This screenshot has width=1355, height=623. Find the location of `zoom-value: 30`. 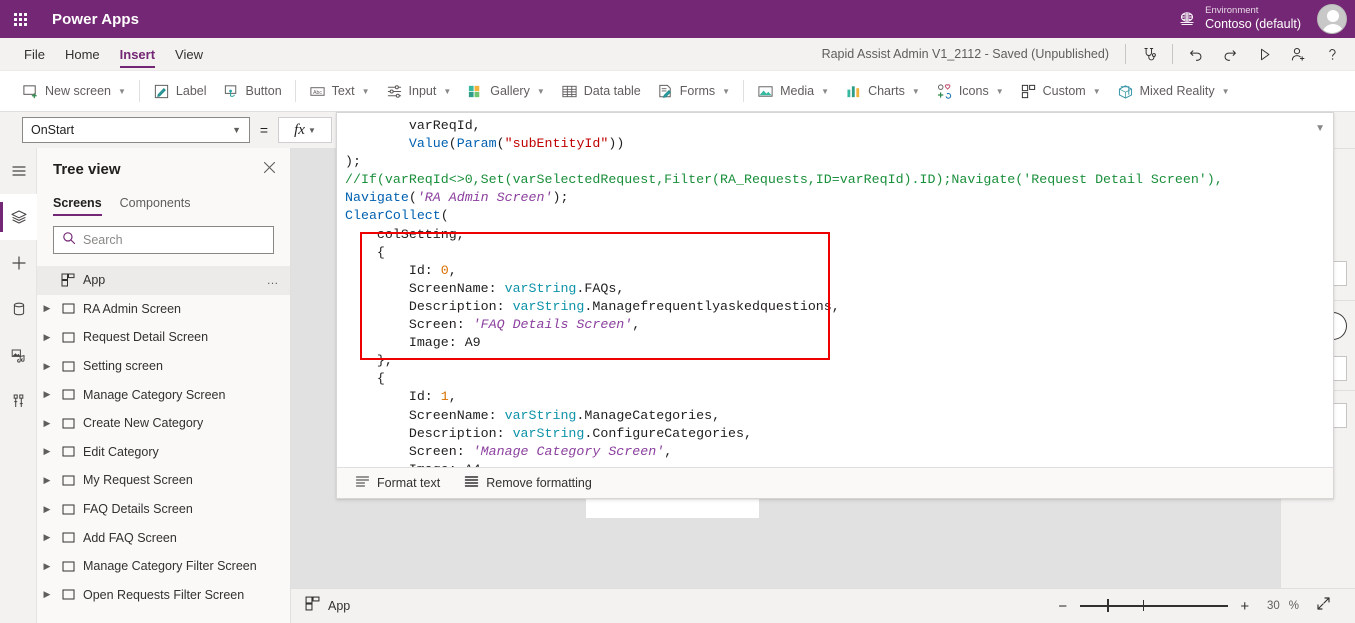

zoom-value: 30 is located at coordinates (1273, 606).